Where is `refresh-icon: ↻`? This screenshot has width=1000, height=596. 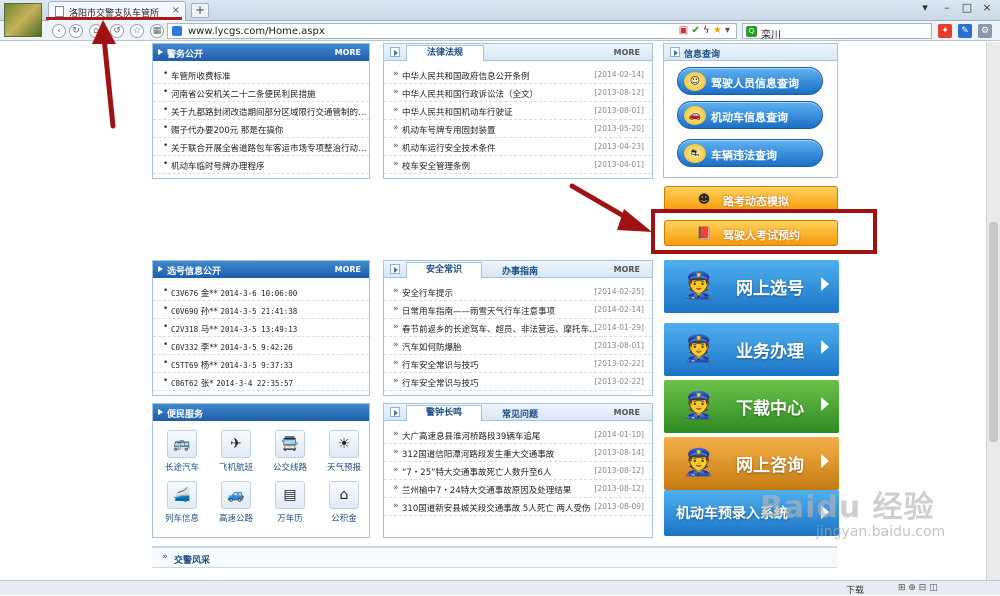 refresh-icon: ↻ is located at coordinates (76, 31).